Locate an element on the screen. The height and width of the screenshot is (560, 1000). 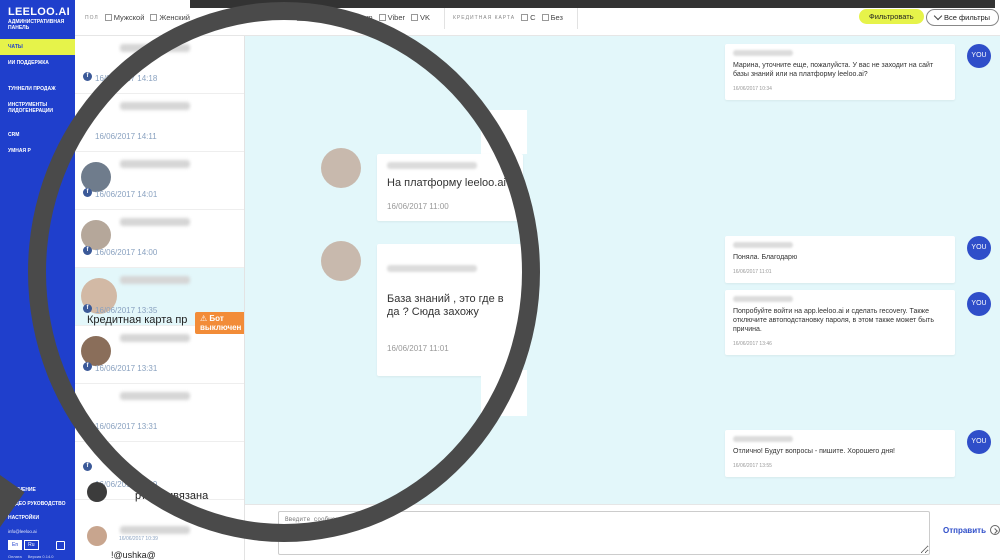
gender-female-label: Женский is located at coordinates (174, 17).